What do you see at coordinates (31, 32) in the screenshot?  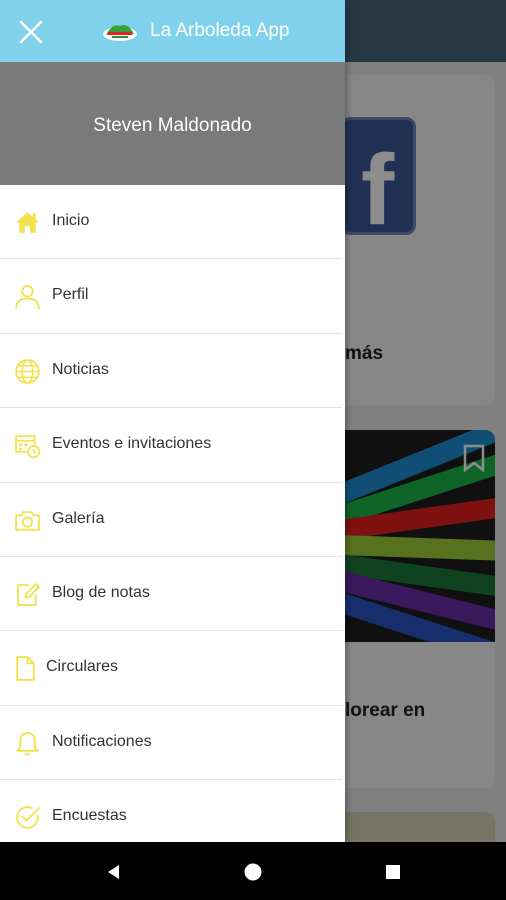 I see `close-icon` at bounding box center [31, 32].